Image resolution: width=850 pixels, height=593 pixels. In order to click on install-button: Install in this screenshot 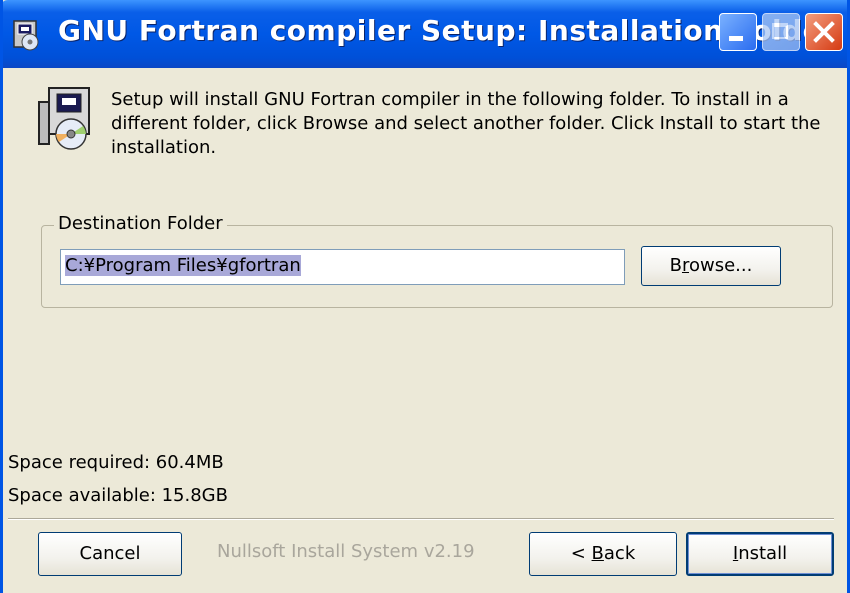, I will do `click(760, 554)`.